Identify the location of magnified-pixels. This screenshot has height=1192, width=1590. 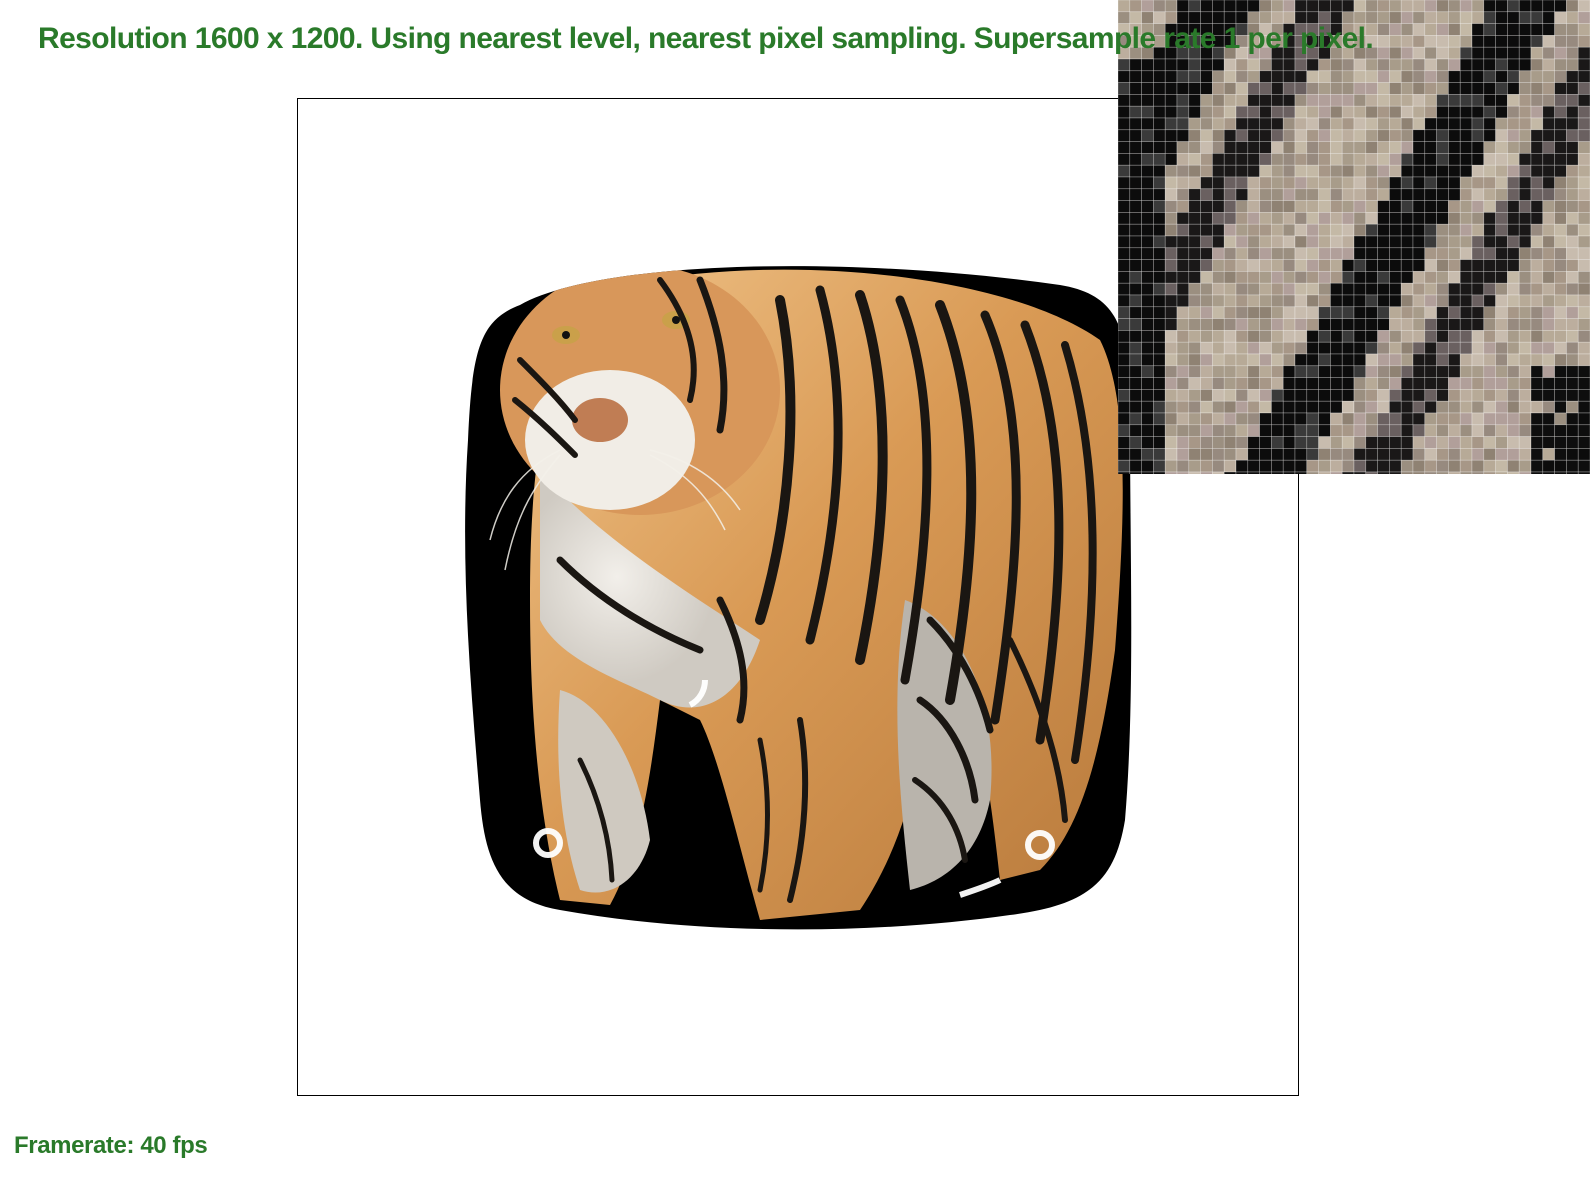
(1354, 237).